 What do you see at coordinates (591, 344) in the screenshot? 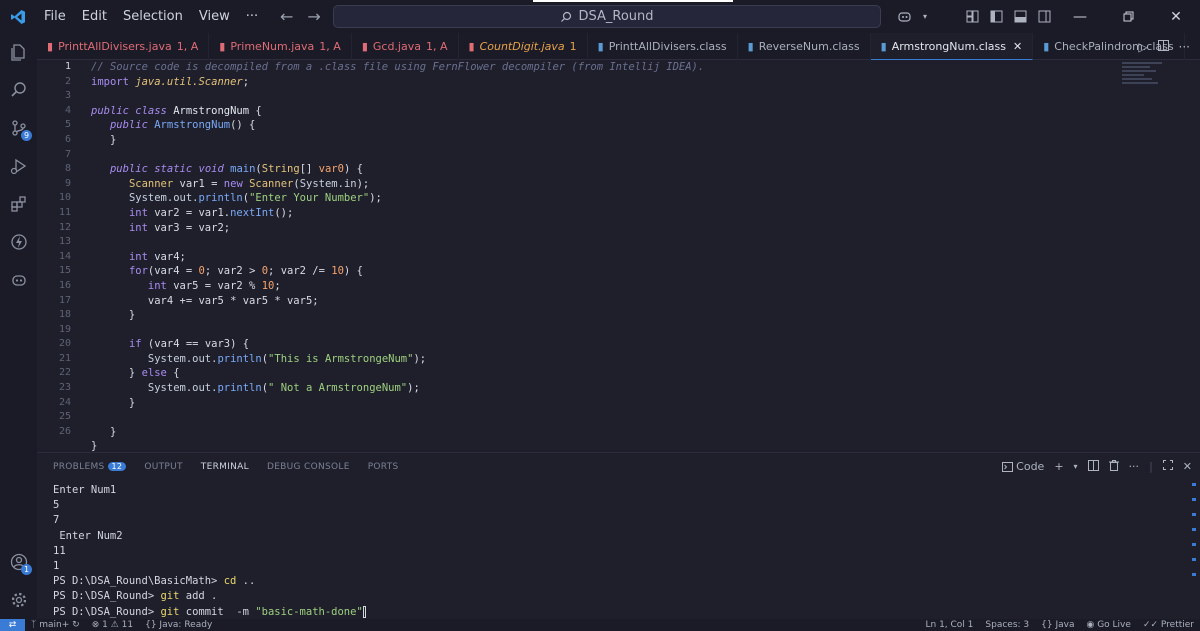
I see `code-line: if (var4 == var3) {` at bounding box center [591, 344].